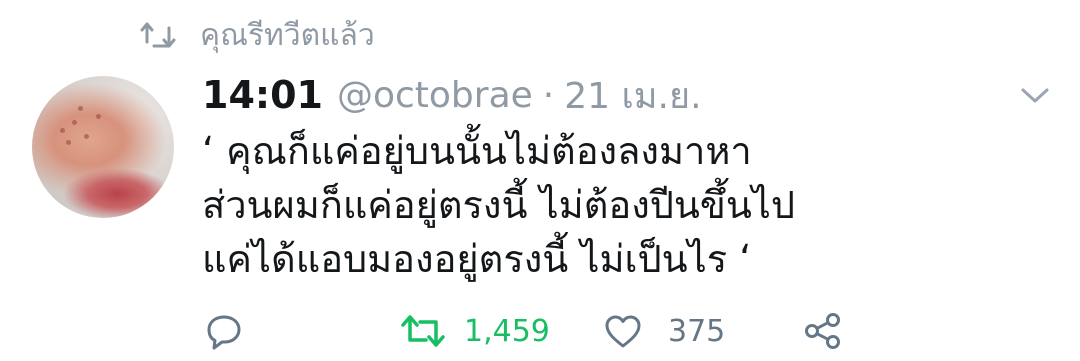  I want to click on share-icon, so click(823, 331).